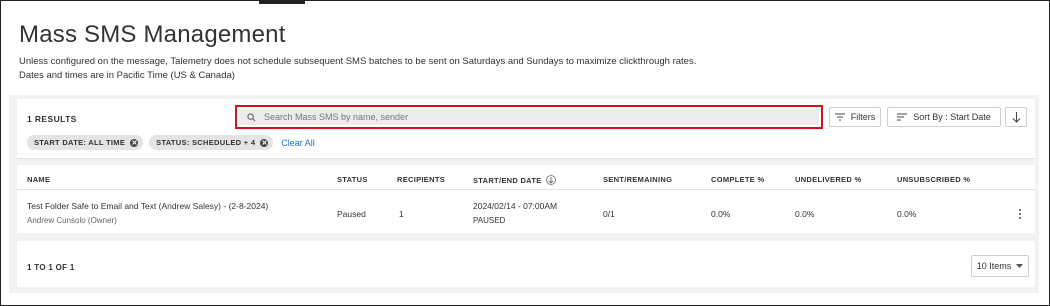  What do you see at coordinates (1020, 214) in the screenshot?
I see `row-actions-icon` at bounding box center [1020, 214].